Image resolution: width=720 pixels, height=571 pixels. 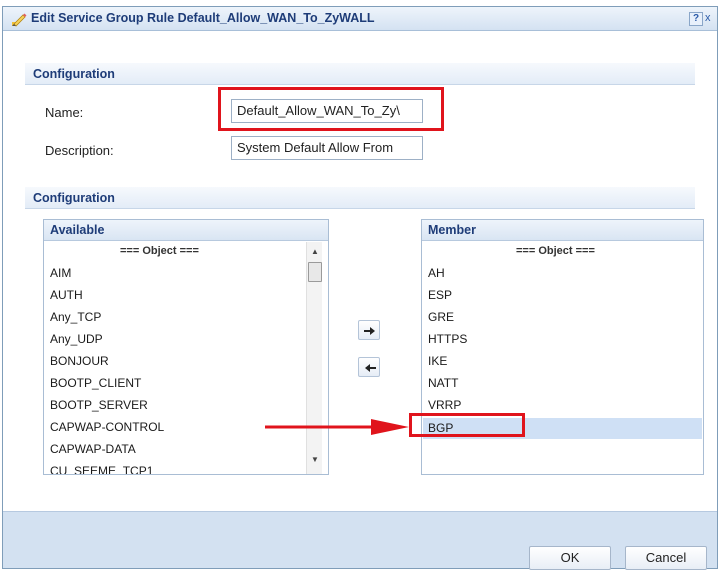 I want to click on list-item: Any_UDP, so click(x=76, y=339).